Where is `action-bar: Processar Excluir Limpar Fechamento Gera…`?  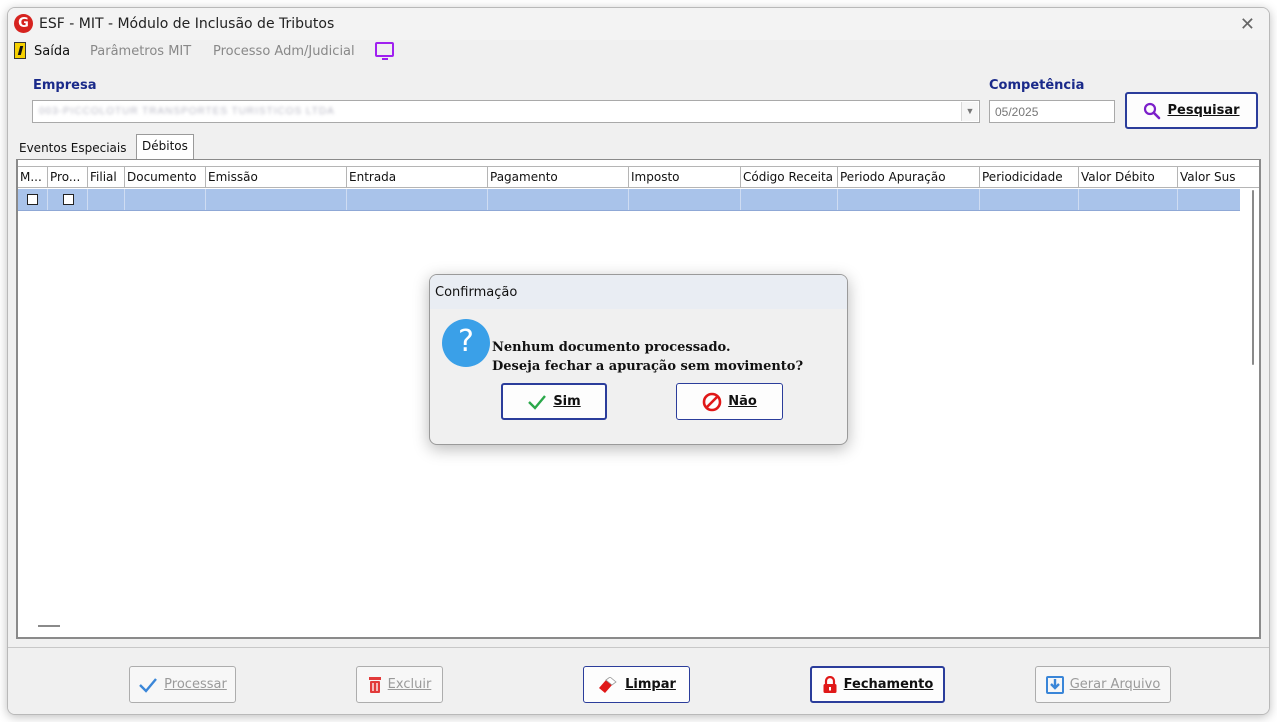
action-bar: Processar Excluir Limpar Fechamento Gera… is located at coordinates (638, 680).